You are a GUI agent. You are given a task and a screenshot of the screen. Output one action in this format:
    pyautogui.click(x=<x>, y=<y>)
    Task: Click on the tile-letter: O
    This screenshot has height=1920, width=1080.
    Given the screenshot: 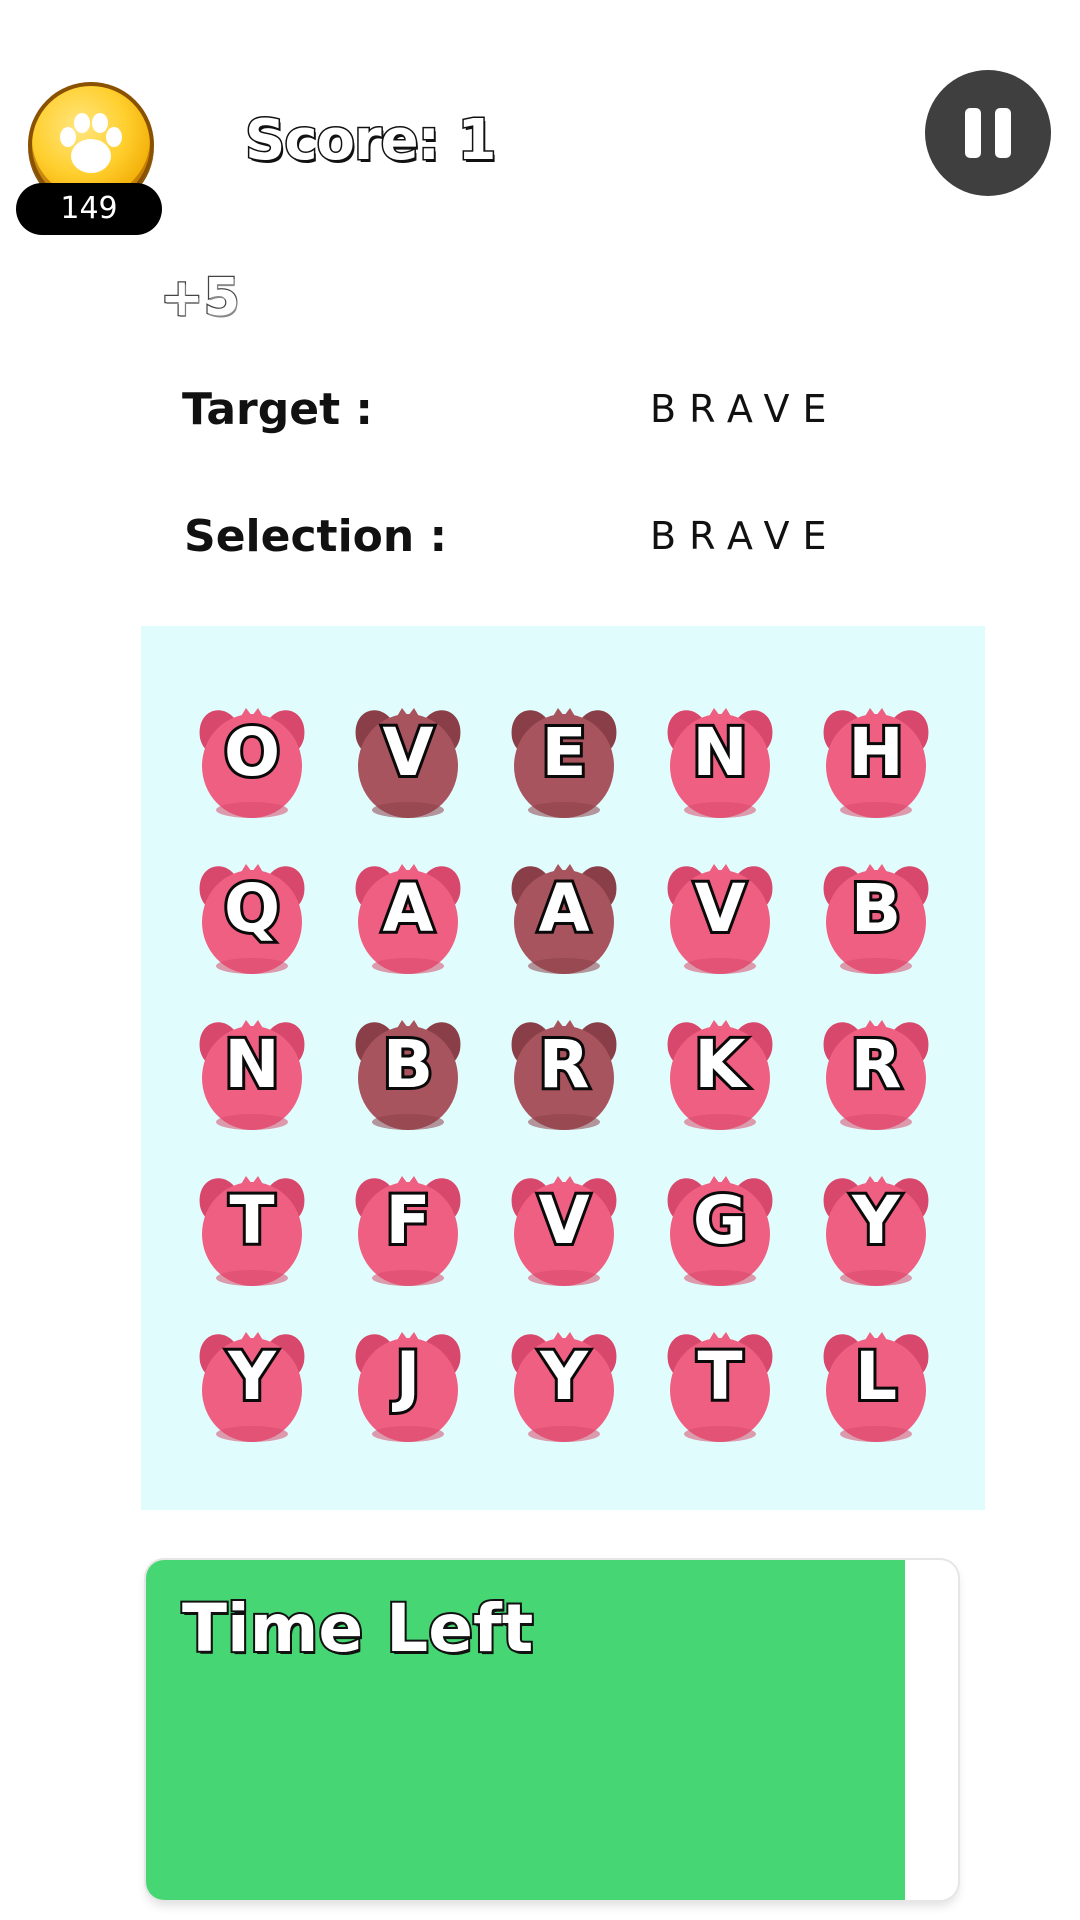 What is the action you would take?
    pyautogui.click(x=252, y=752)
    